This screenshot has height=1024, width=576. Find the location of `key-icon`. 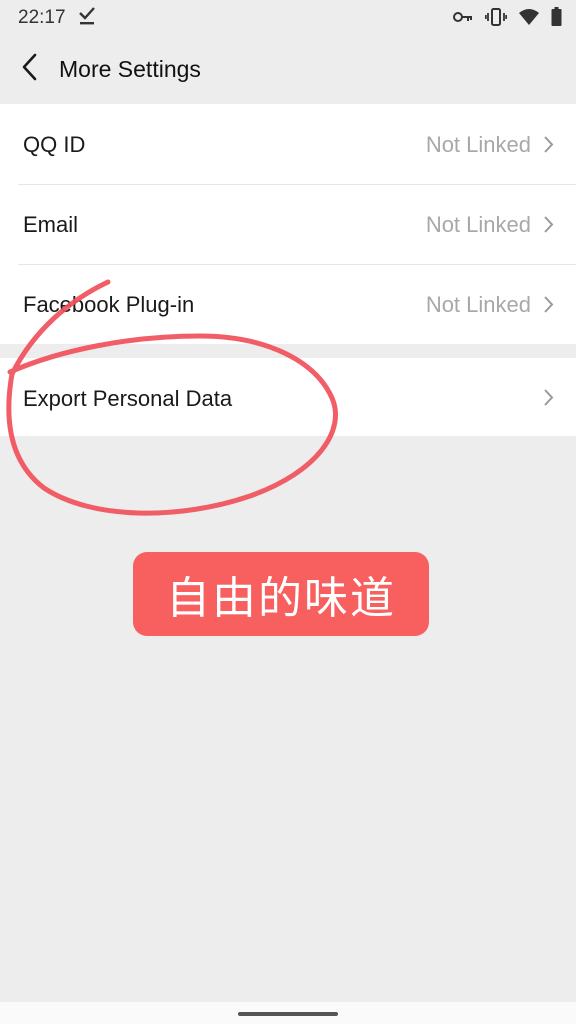

key-icon is located at coordinates (463, 19).